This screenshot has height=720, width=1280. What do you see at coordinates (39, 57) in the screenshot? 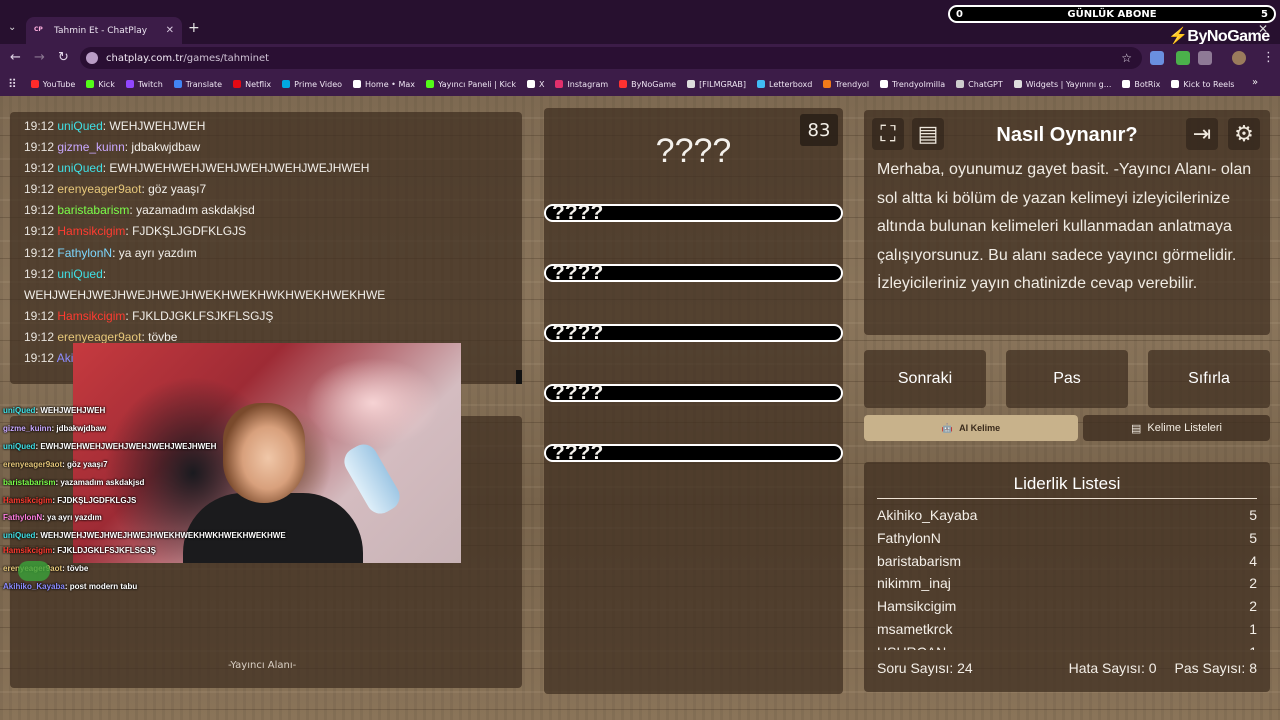
I see `forward-arrow-icon: →` at bounding box center [39, 57].